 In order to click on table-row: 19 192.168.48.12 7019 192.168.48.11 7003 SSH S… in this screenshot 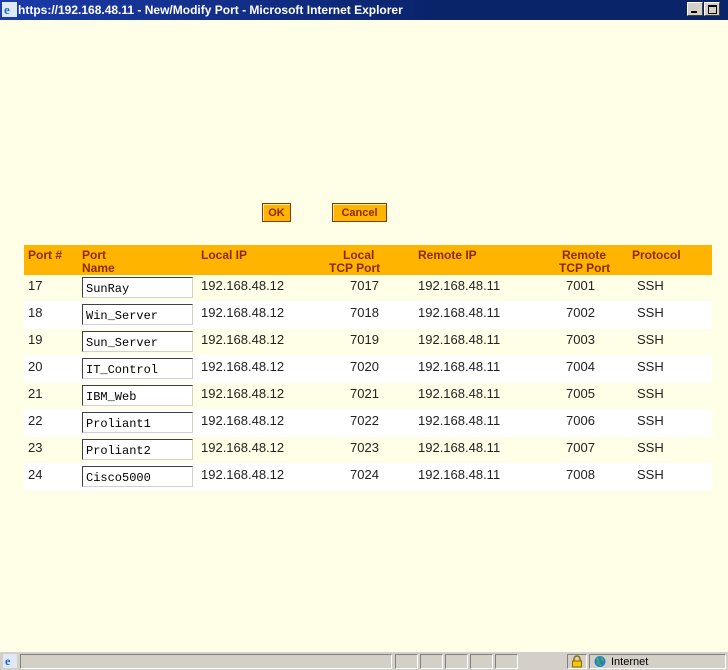, I will do `click(368, 342)`.